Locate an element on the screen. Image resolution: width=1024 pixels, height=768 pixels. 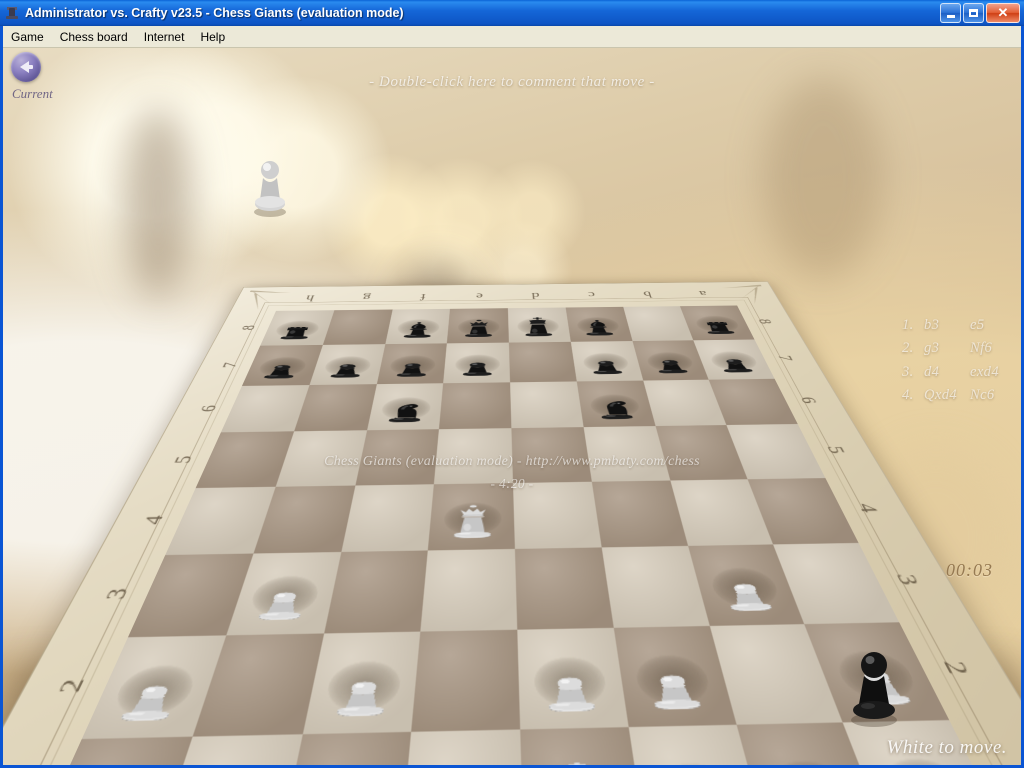
square-d4 is located at coordinates (471, 517).